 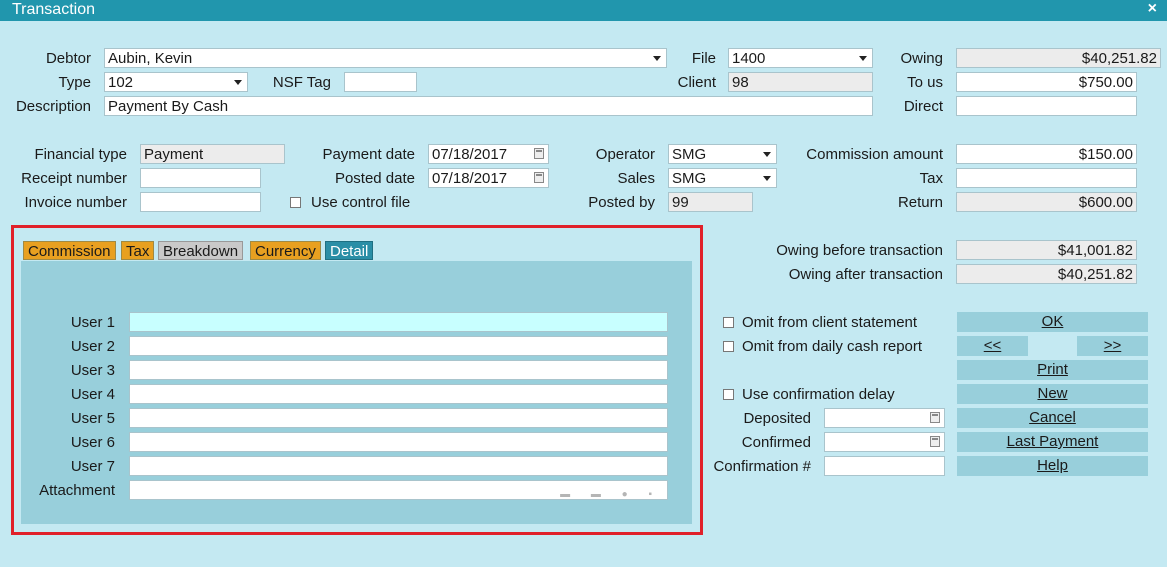 I want to click on omit-daily-cash-label: Omit from daily cash report, so click(x=832, y=346).